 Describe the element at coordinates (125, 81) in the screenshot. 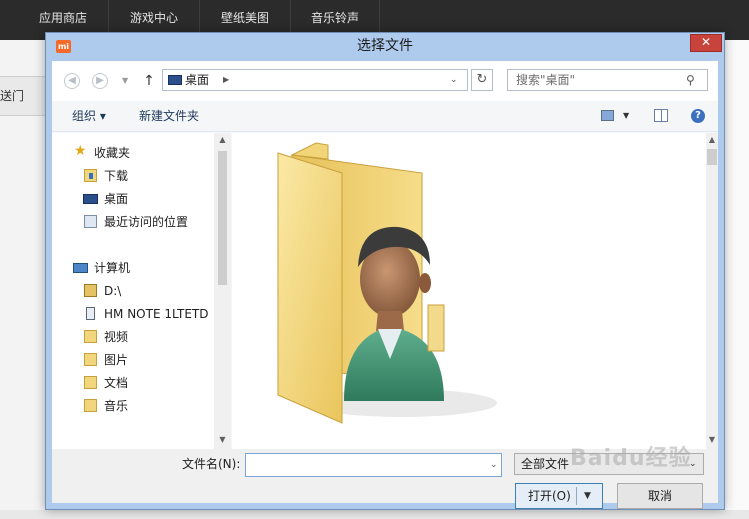

I see `recent-locations-chevron-icon: ▼` at that location.